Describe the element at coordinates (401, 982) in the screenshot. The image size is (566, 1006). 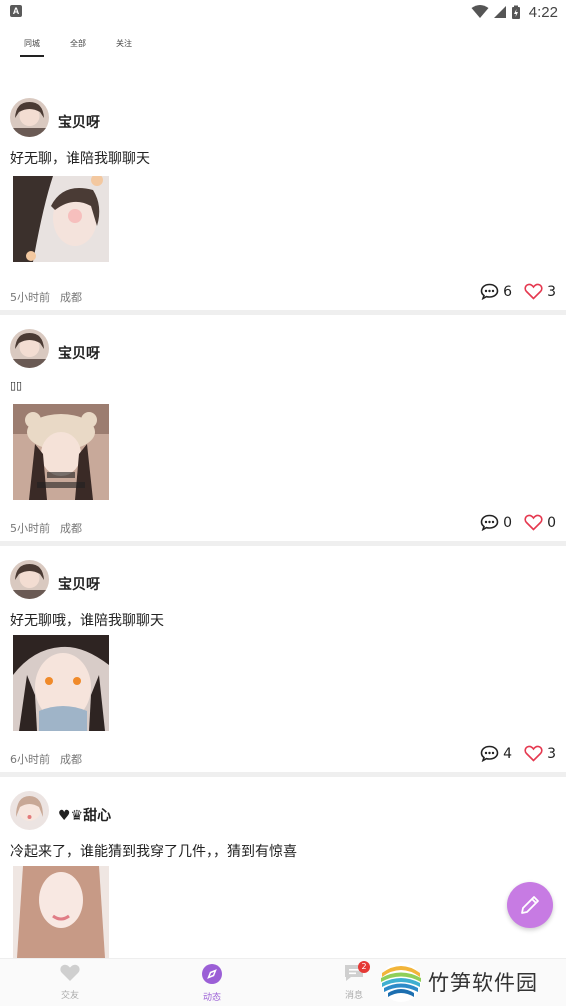
I see `bamboo-logo-icon` at that location.